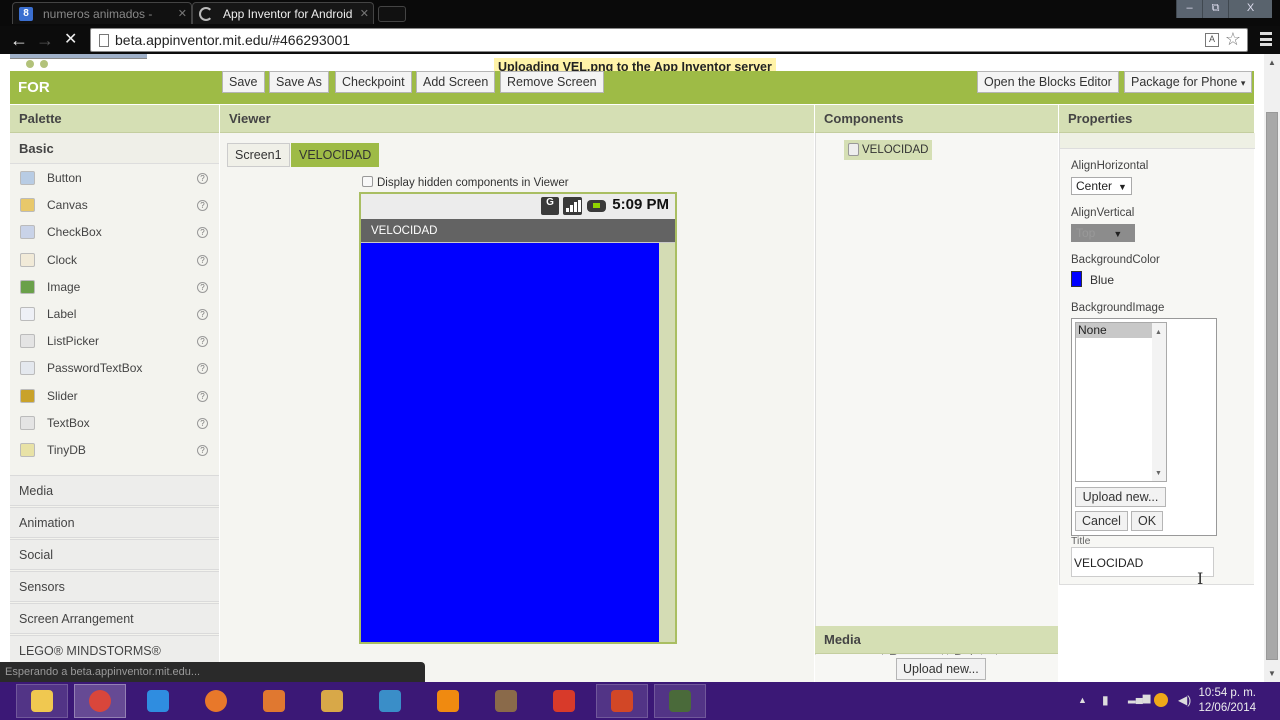 Image resolution: width=1280 pixels, height=720 pixels. What do you see at coordinates (1105, 700) in the screenshot?
I see `power-icon: ▮` at bounding box center [1105, 700].